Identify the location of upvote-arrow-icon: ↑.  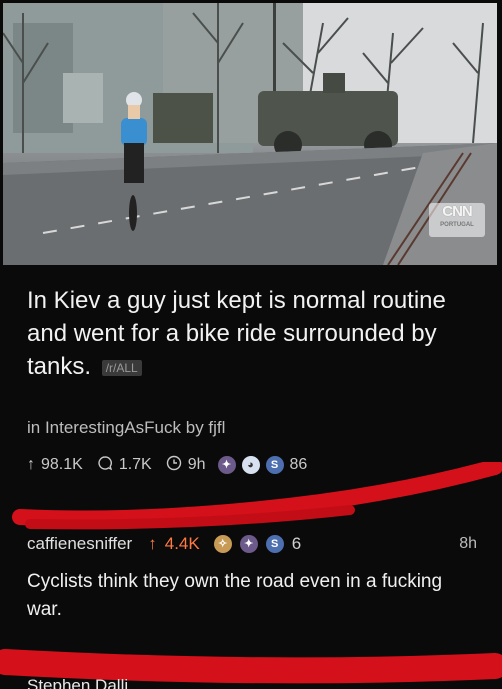
(152, 544).